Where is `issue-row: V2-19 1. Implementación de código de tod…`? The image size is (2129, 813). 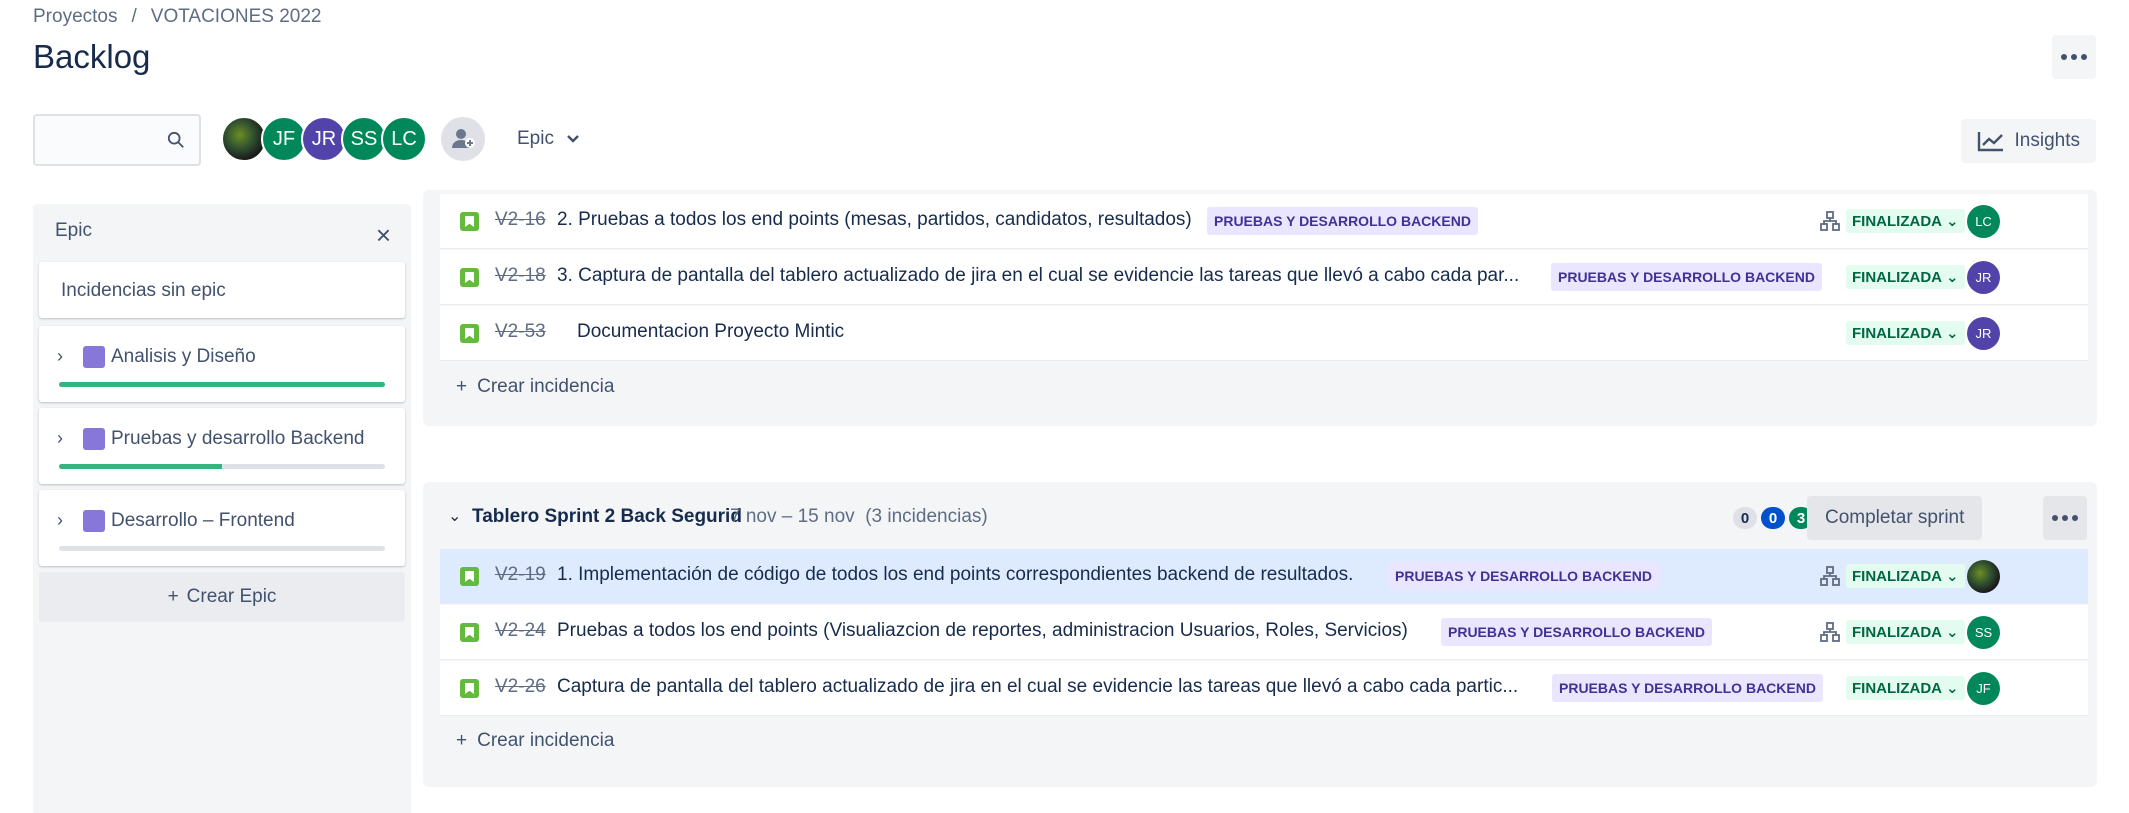
issue-row: V2-19 1. Implementación de código de tod… is located at coordinates (1264, 576).